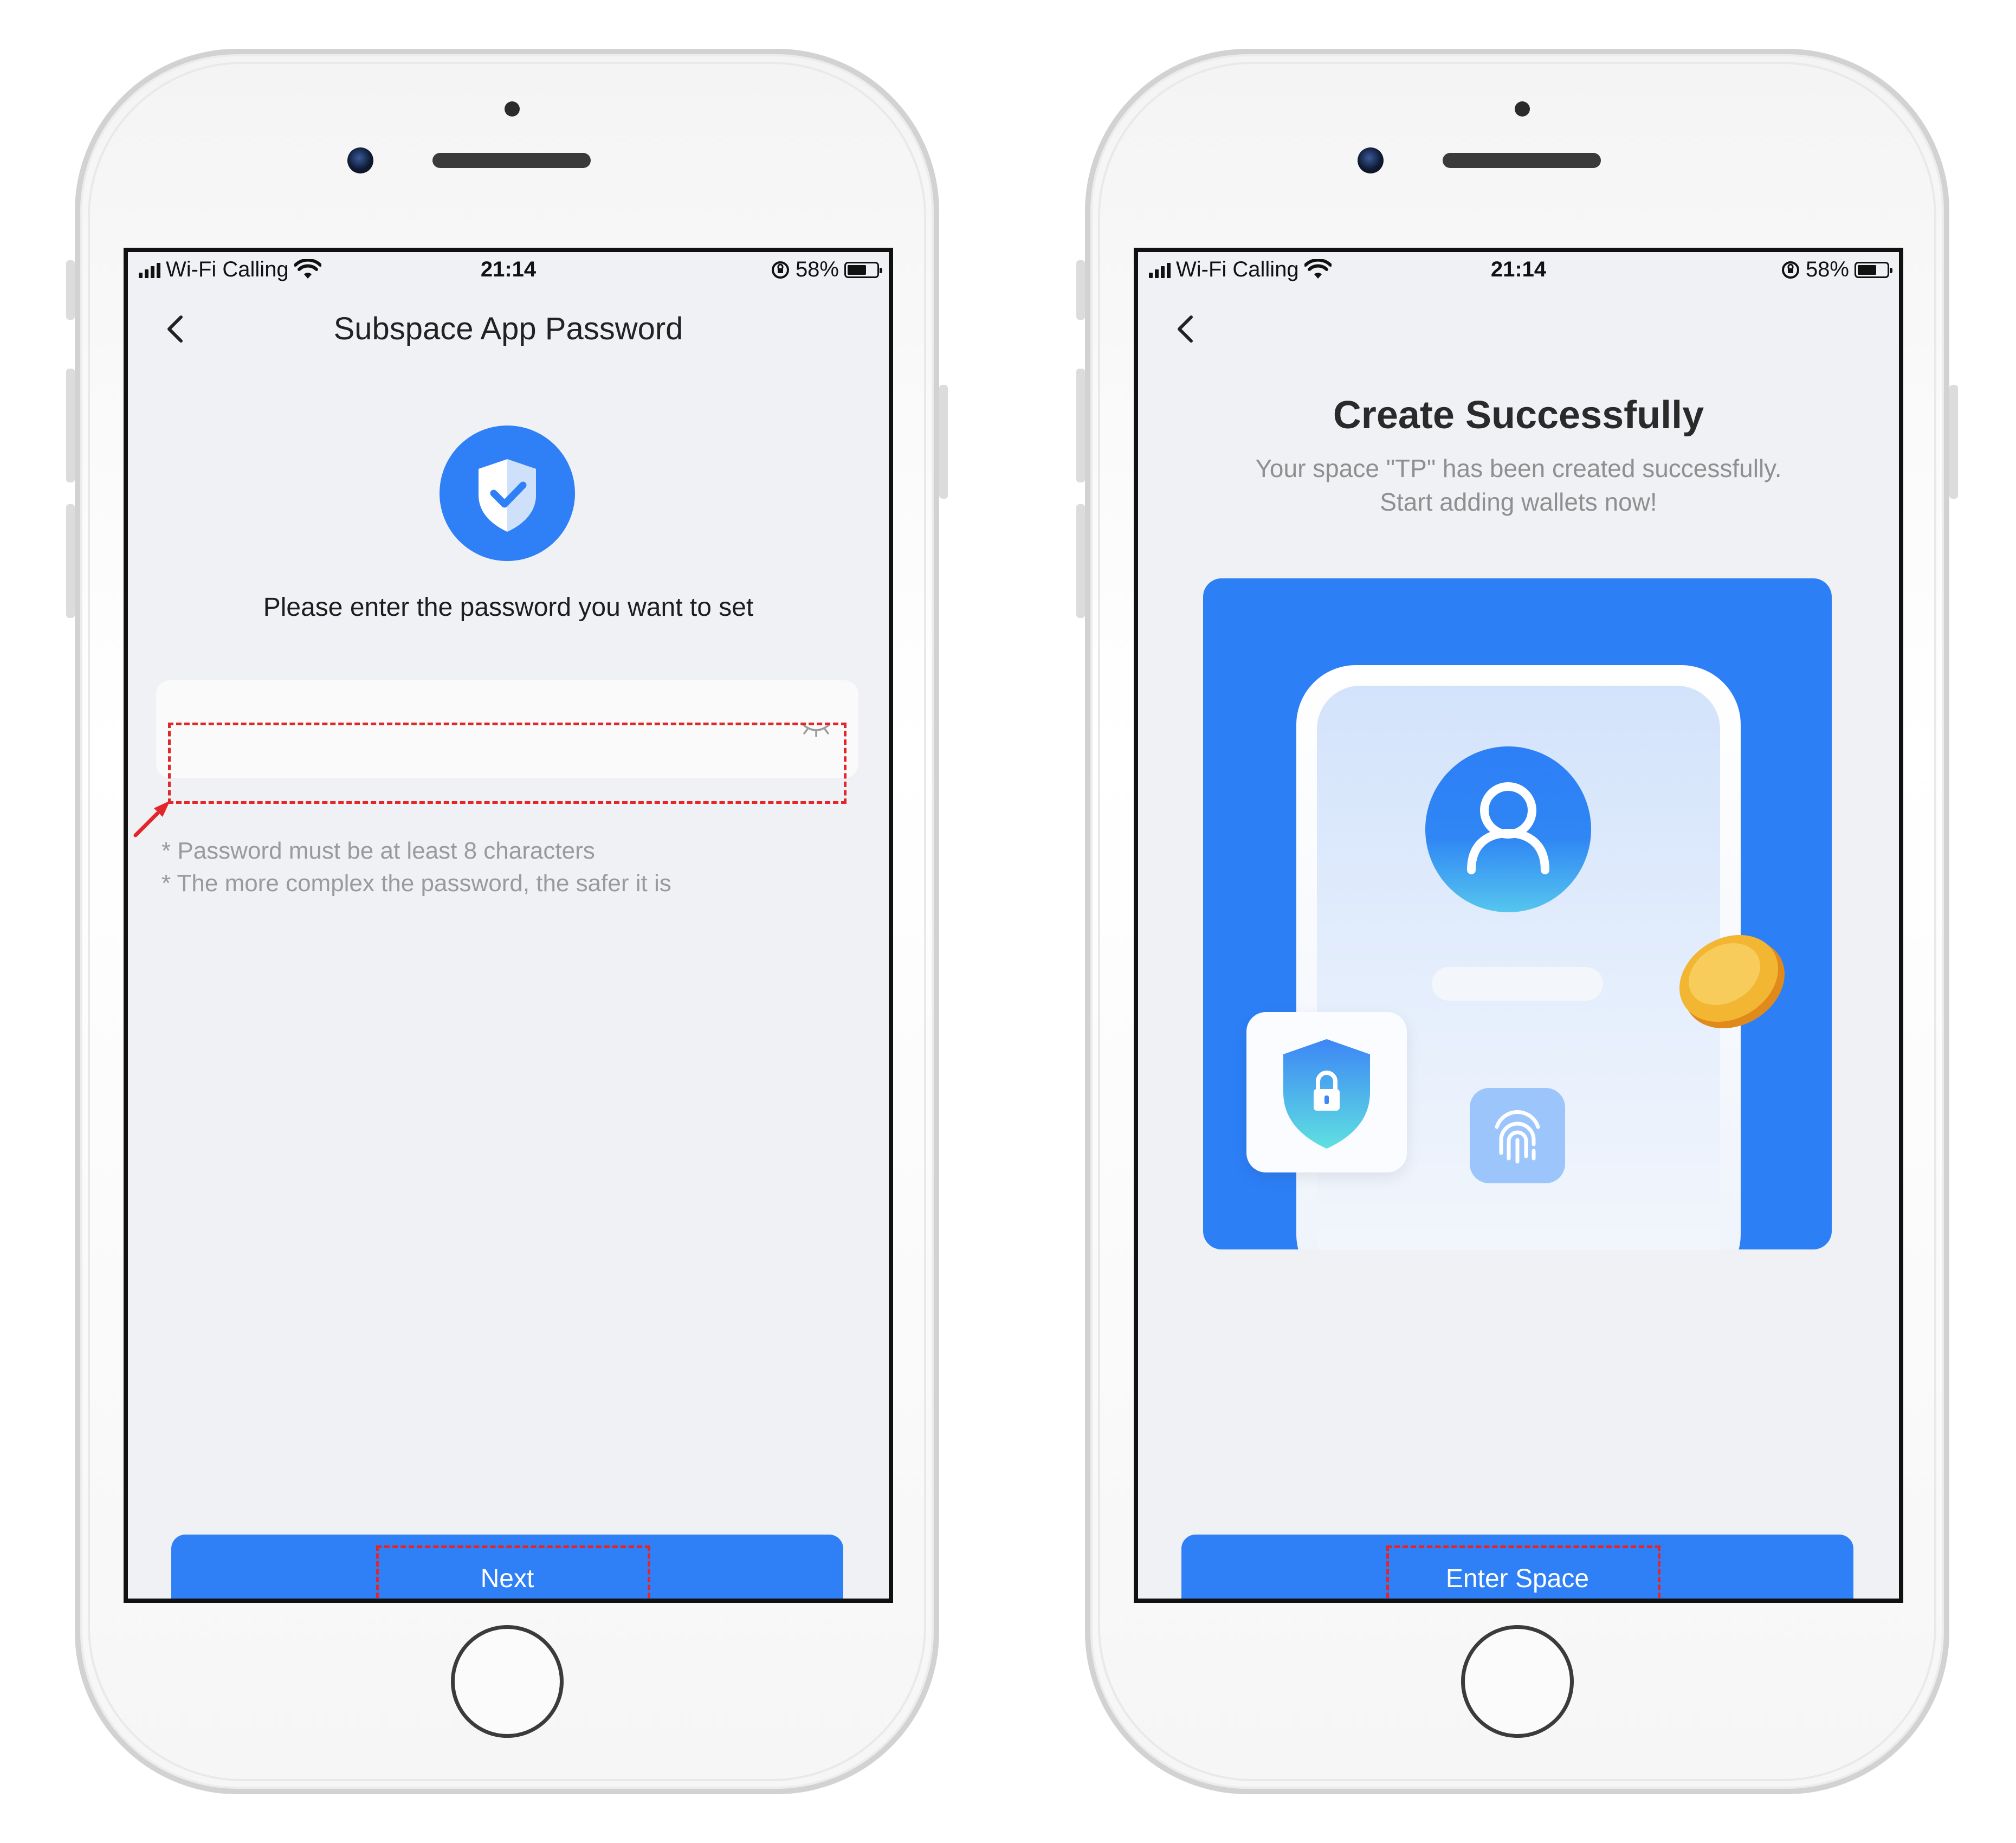 This screenshot has height=1843, width=2016. What do you see at coordinates (1519, 957) in the screenshot?
I see `illustration-phone` at bounding box center [1519, 957].